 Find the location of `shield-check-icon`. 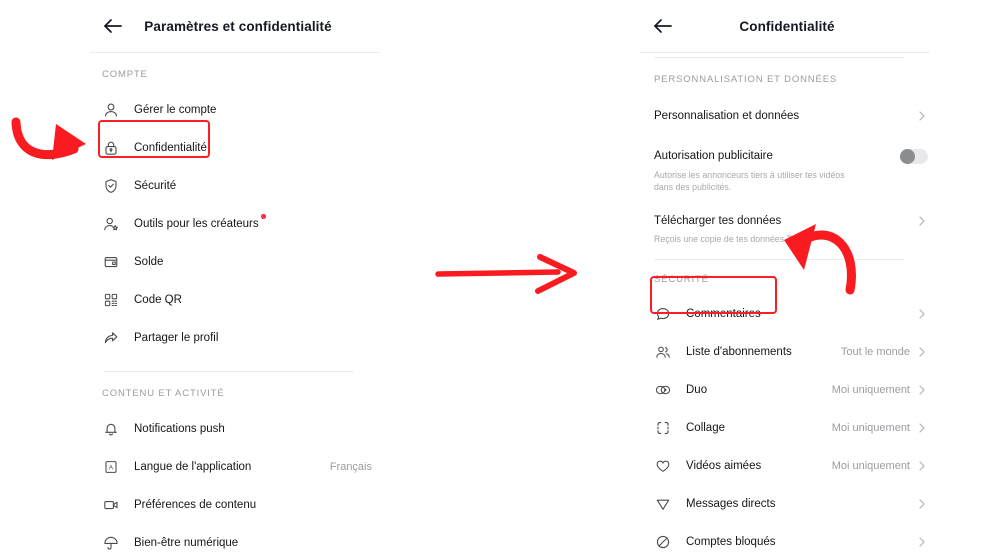

shield-check-icon is located at coordinates (111, 186).